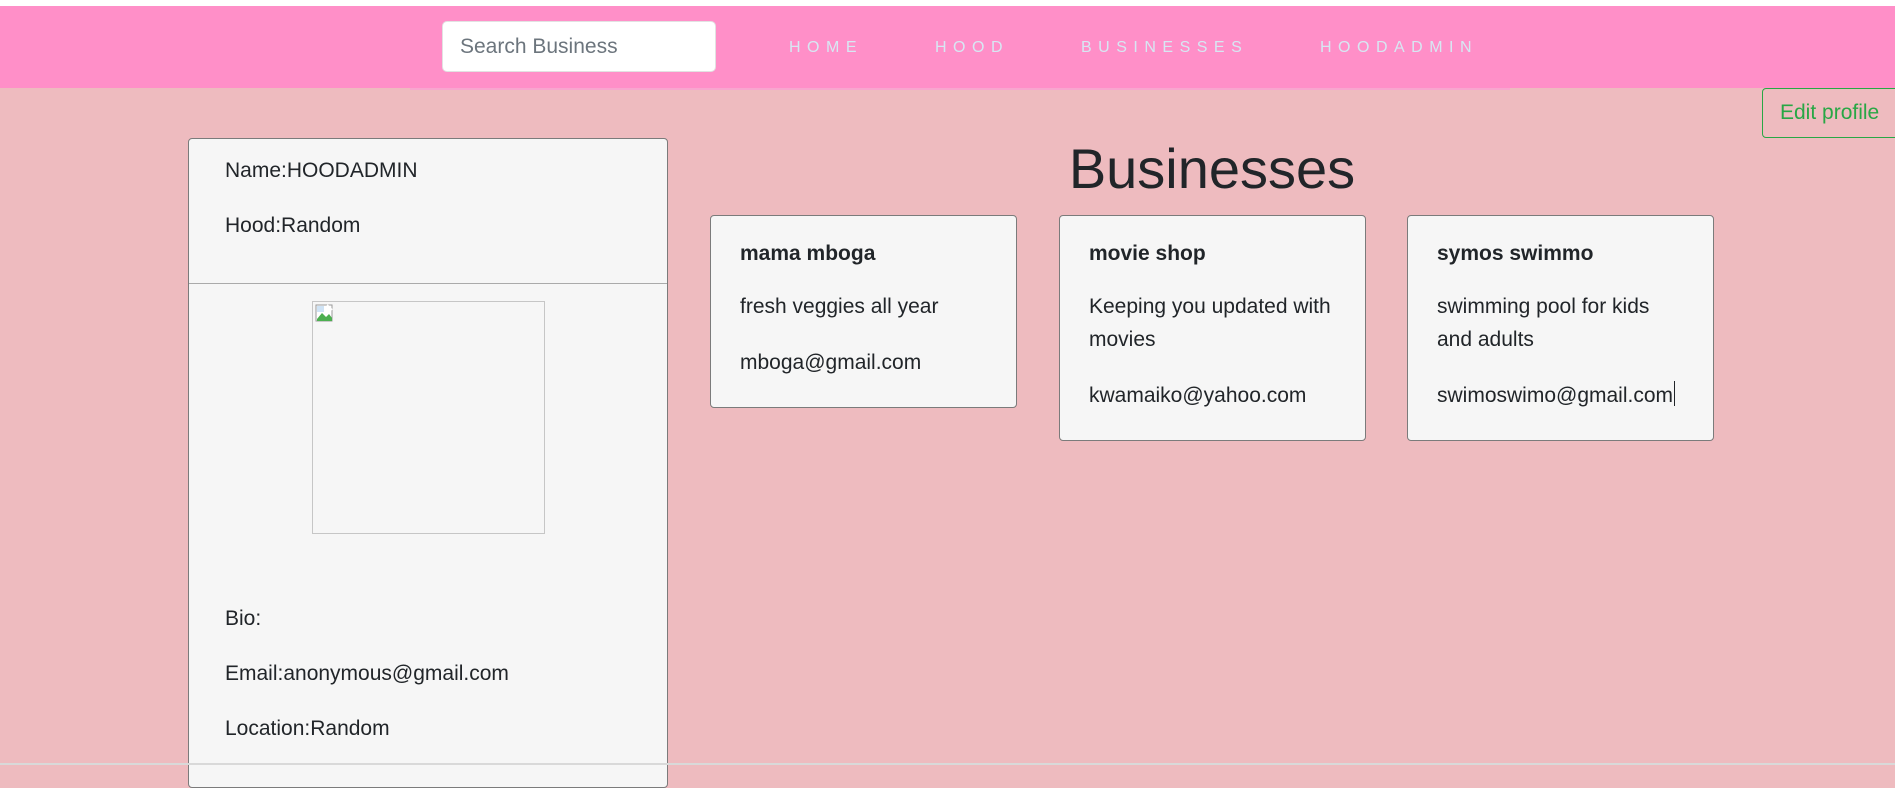  I want to click on edit-profile-button: Edit profile, so click(1828, 113).